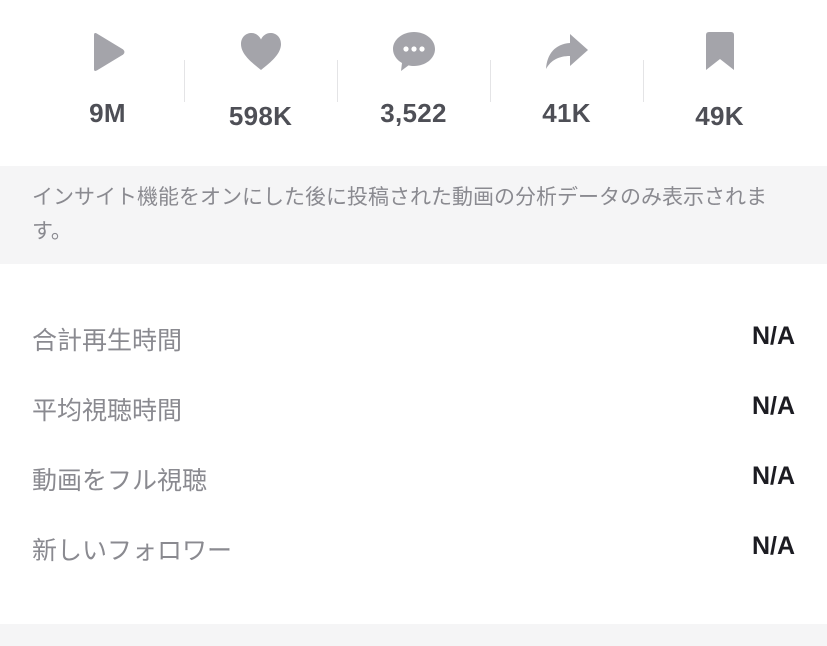 This screenshot has height=646, width=827. What do you see at coordinates (399, 214) in the screenshot?
I see `notice-text: インサイト機能をオンにした後に投稿された動画の分析データのみ表示されます。` at bounding box center [399, 214].